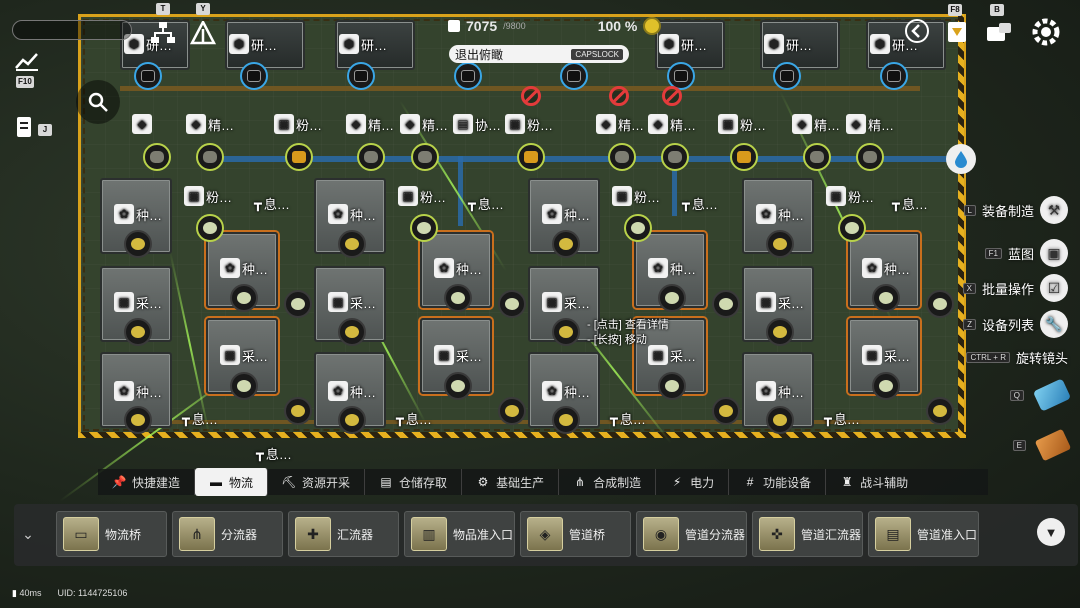  What do you see at coordinates (608, 482) in the screenshot?
I see `category-synthesis: ⋔ 合成制造` at bounding box center [608, 482].